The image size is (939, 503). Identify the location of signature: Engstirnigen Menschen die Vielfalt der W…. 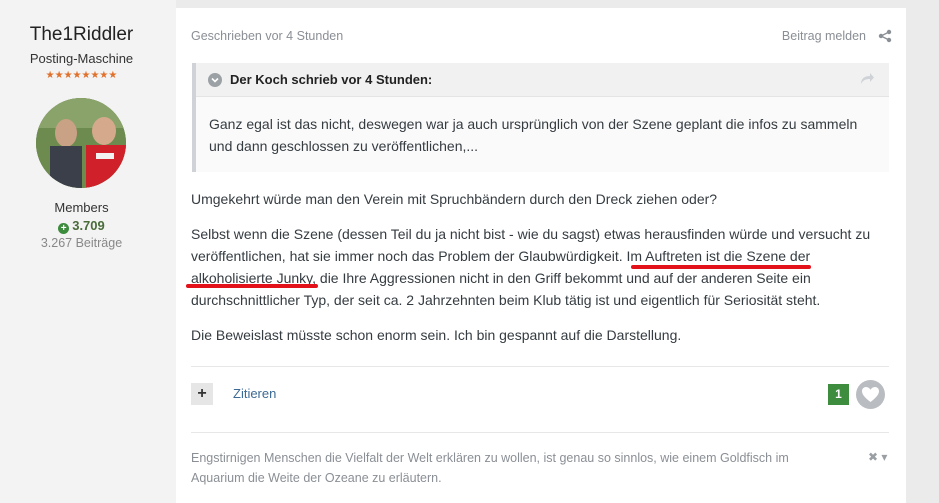
(490, 468).